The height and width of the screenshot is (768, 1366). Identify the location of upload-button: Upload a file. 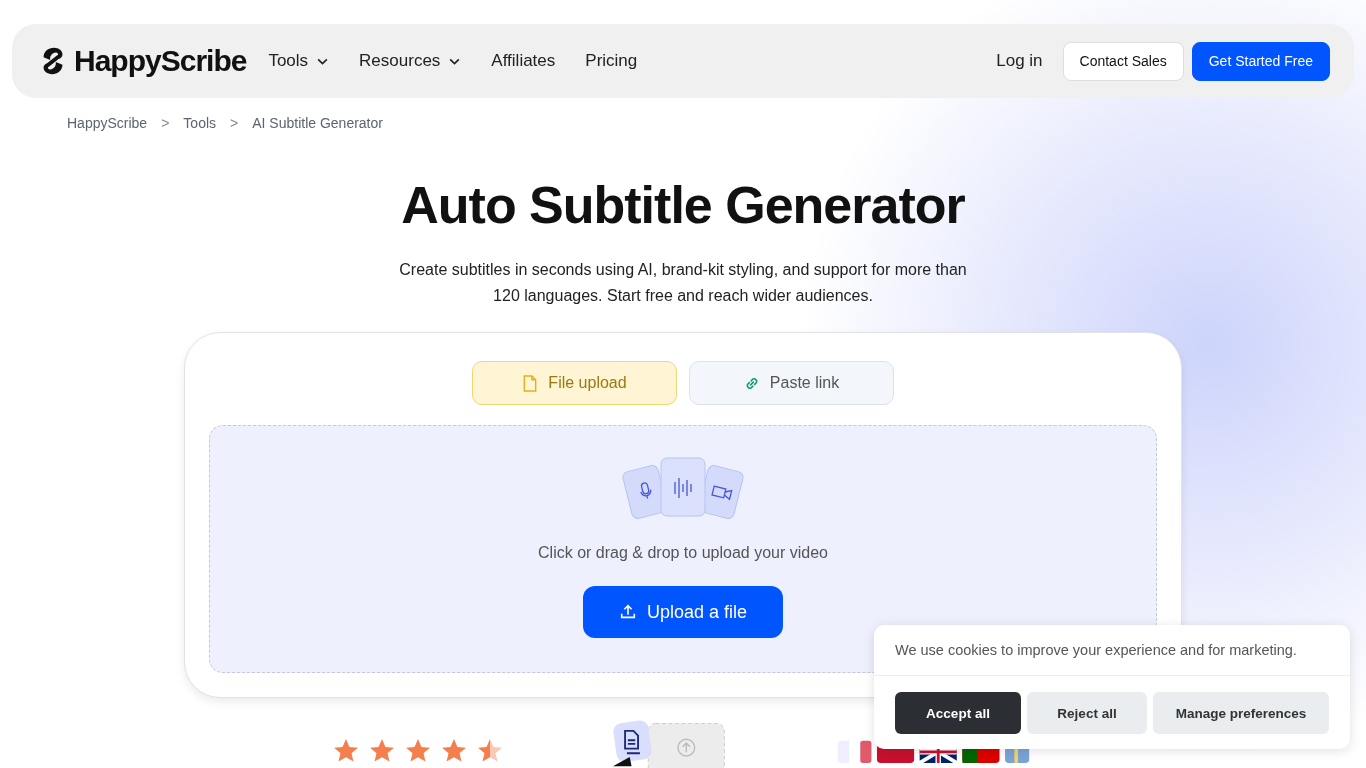
(683, 612).